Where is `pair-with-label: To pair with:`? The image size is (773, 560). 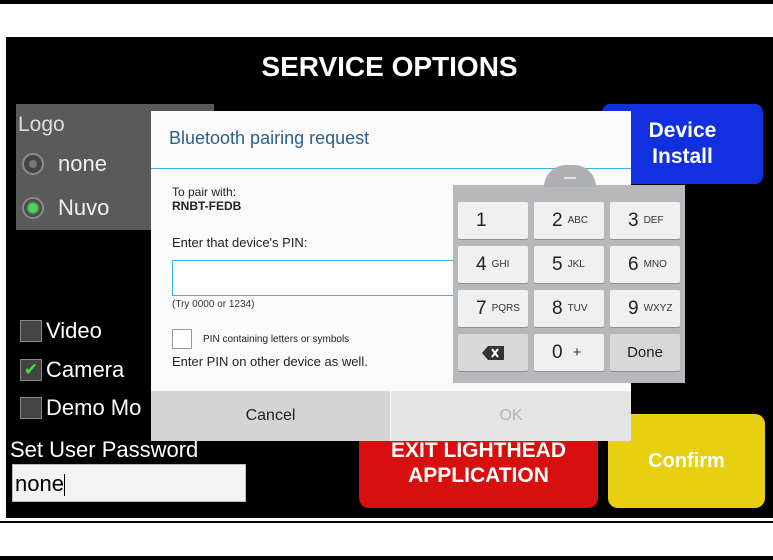 pair-with-label: To pair with: is located at coordinates (204, 192).